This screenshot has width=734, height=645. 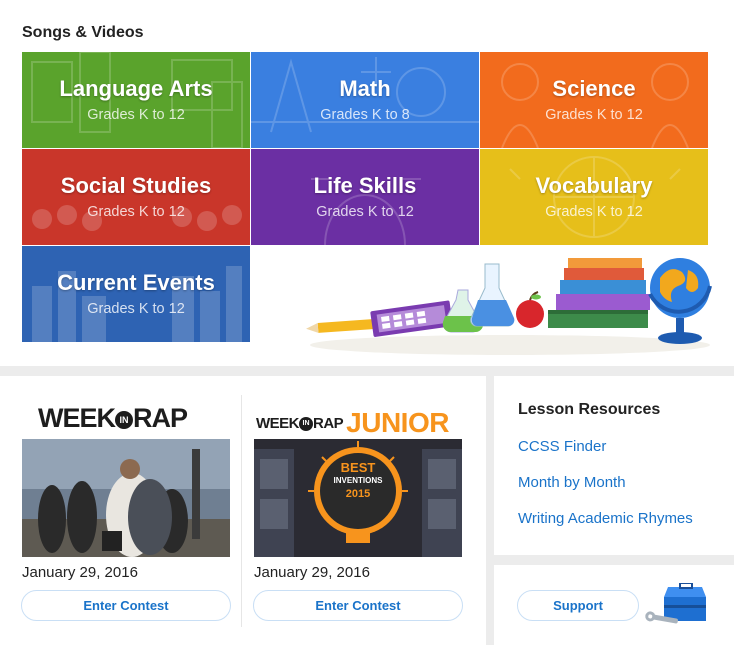 What do you see at coordinates (562, 446) in the screenshot?
I see `link-ccss-finder: CCSS Finder` at bounding box center [562, 446].